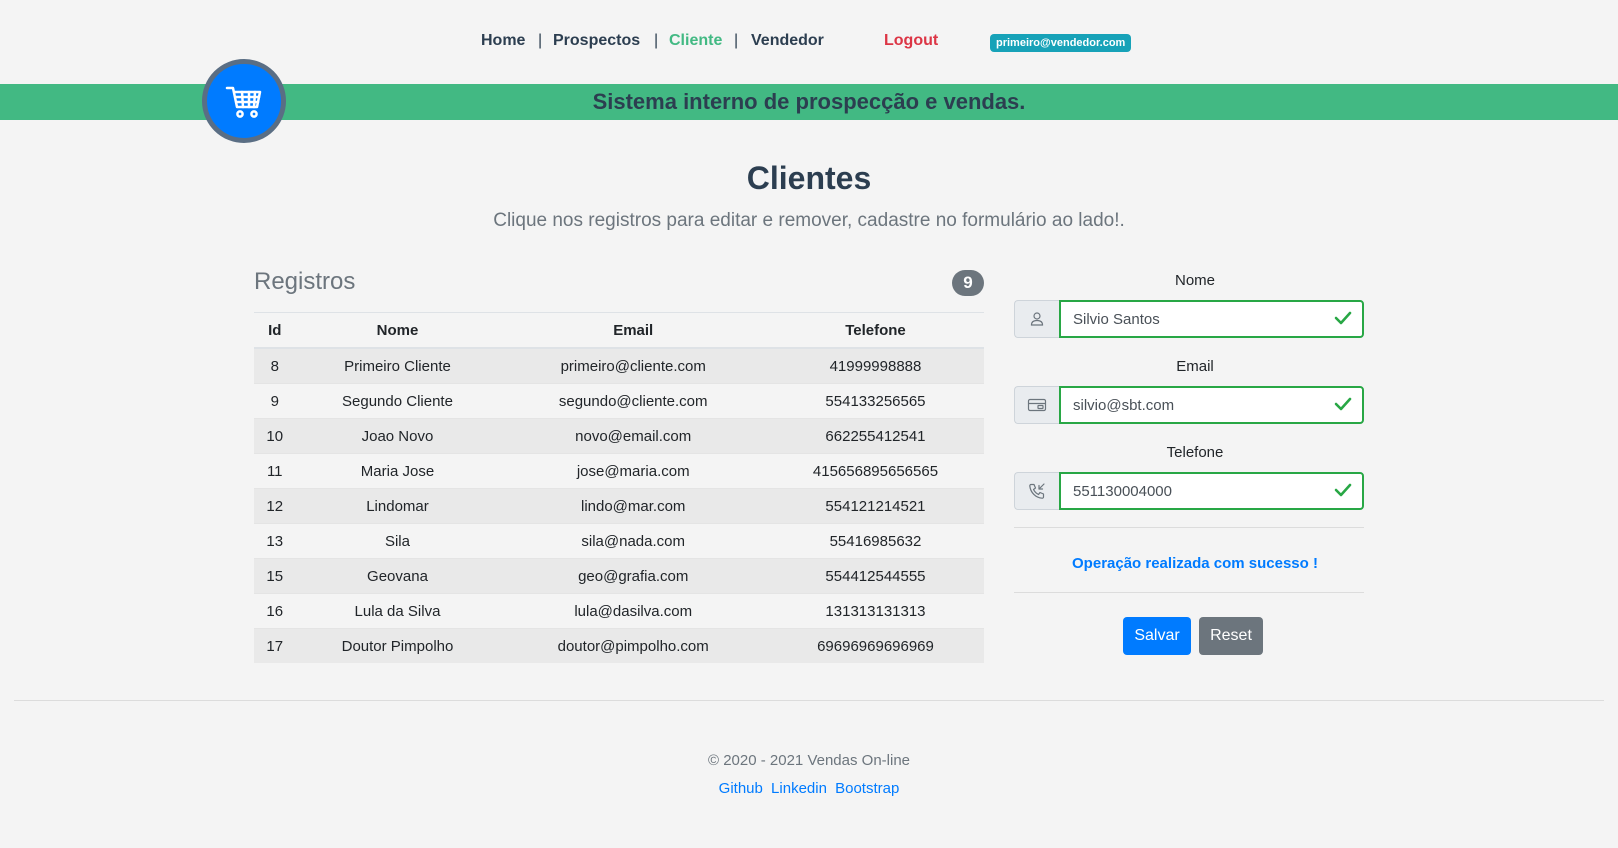 Image resolution: width=1618 pixels, height=848 pixels. What do you see at coordinates (275, 365) in the screenshot?
I see `cell-id: 8` at bounding box center [275, 365].